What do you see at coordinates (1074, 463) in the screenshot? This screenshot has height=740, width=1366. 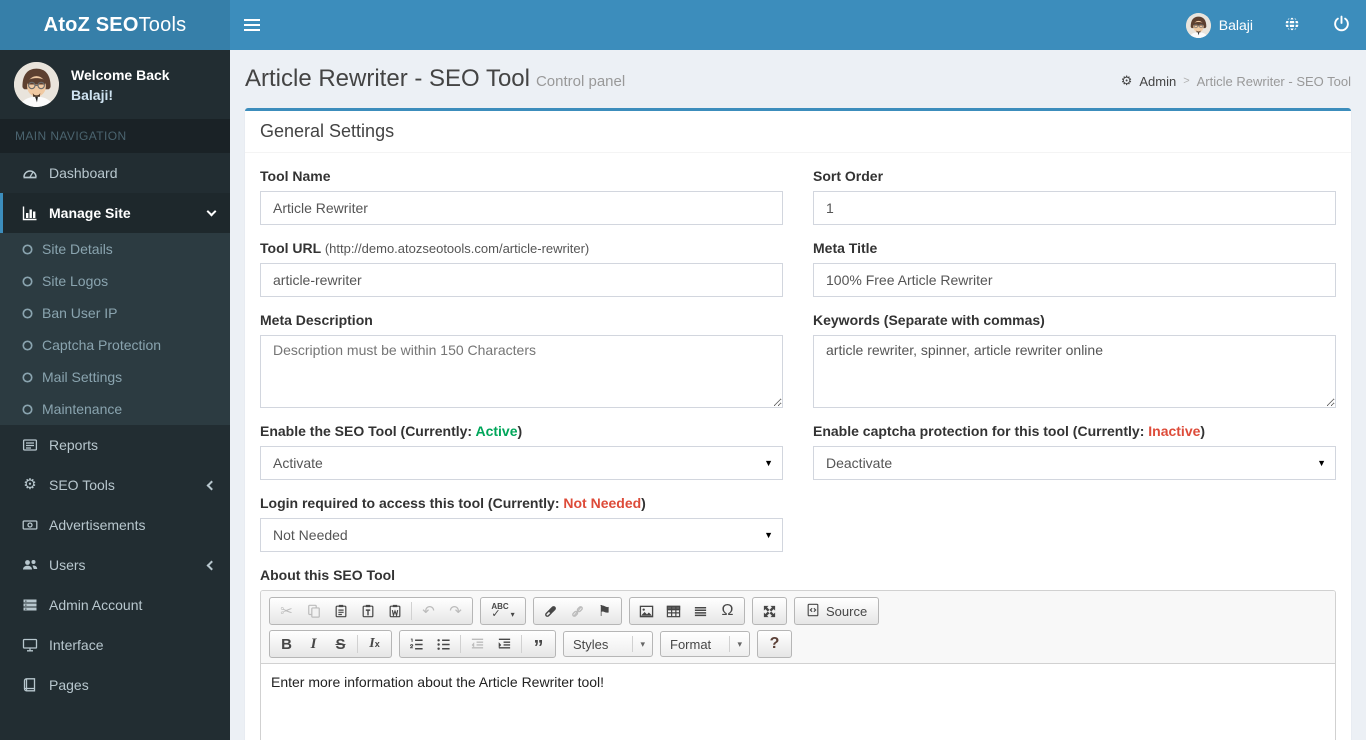 I see `captcha-select: Deactivate` at bounding box center [1074, 463].